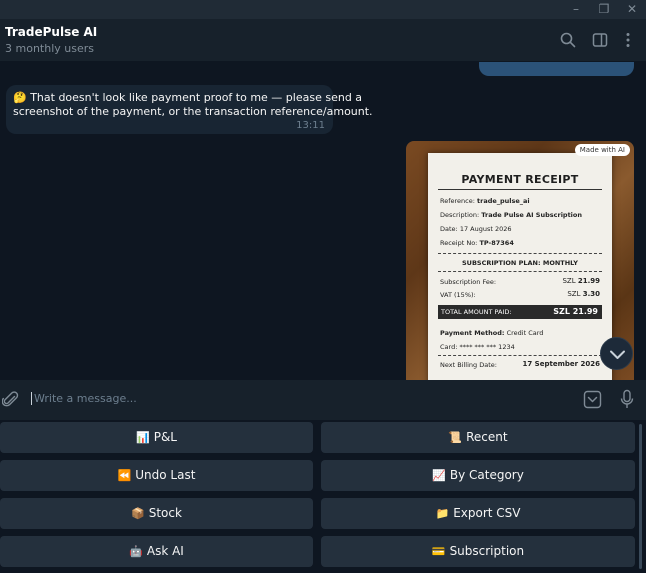 This screenshot has height=573, width=646. I want to click on sidebar-toggle-icon, so click(600, 40).